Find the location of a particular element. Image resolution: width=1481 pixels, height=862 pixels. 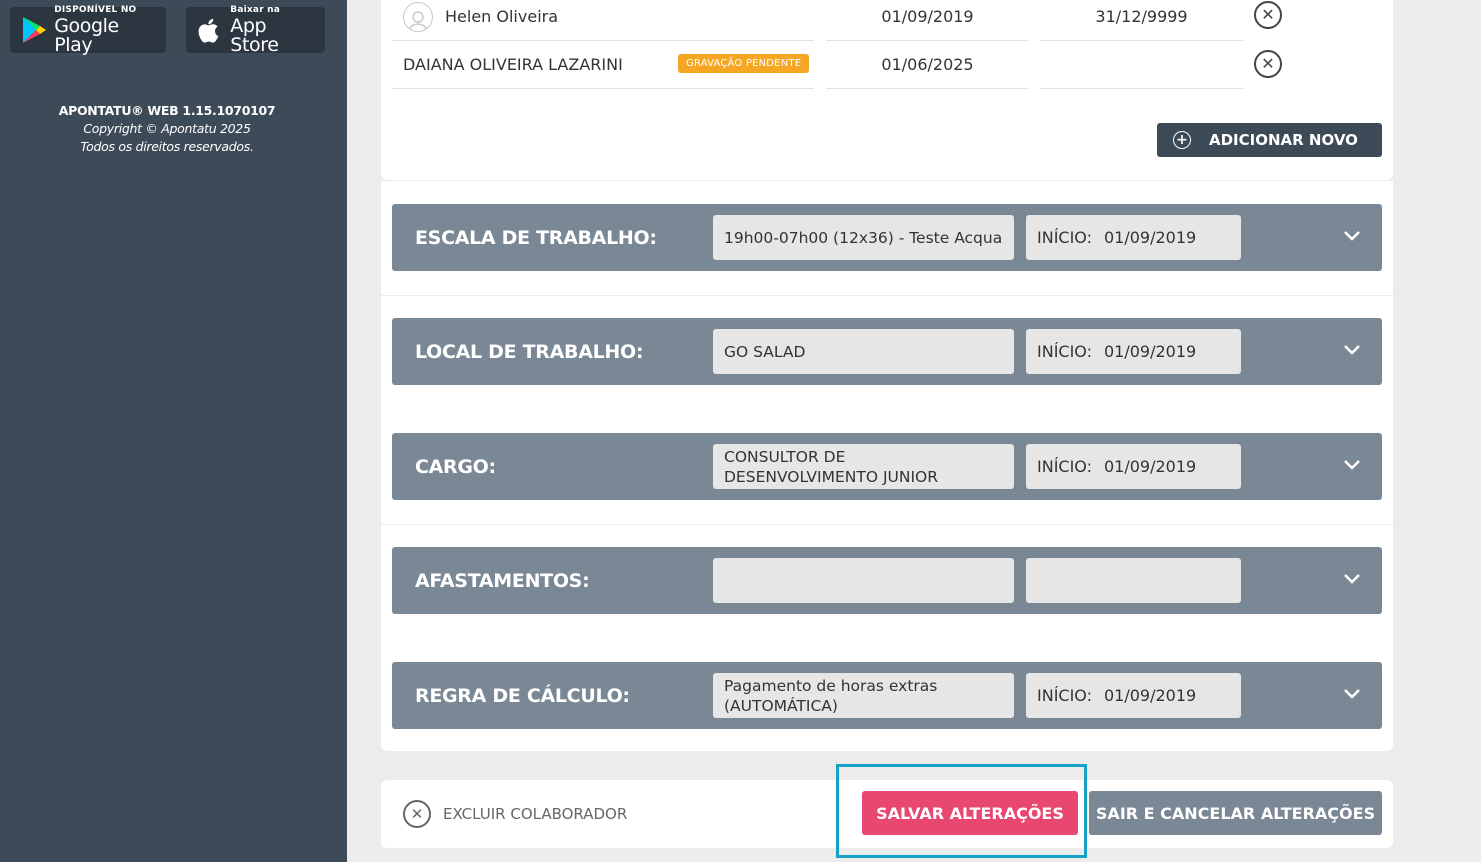

row-name: Helen Oliveira is located at coordinates (502, 16).